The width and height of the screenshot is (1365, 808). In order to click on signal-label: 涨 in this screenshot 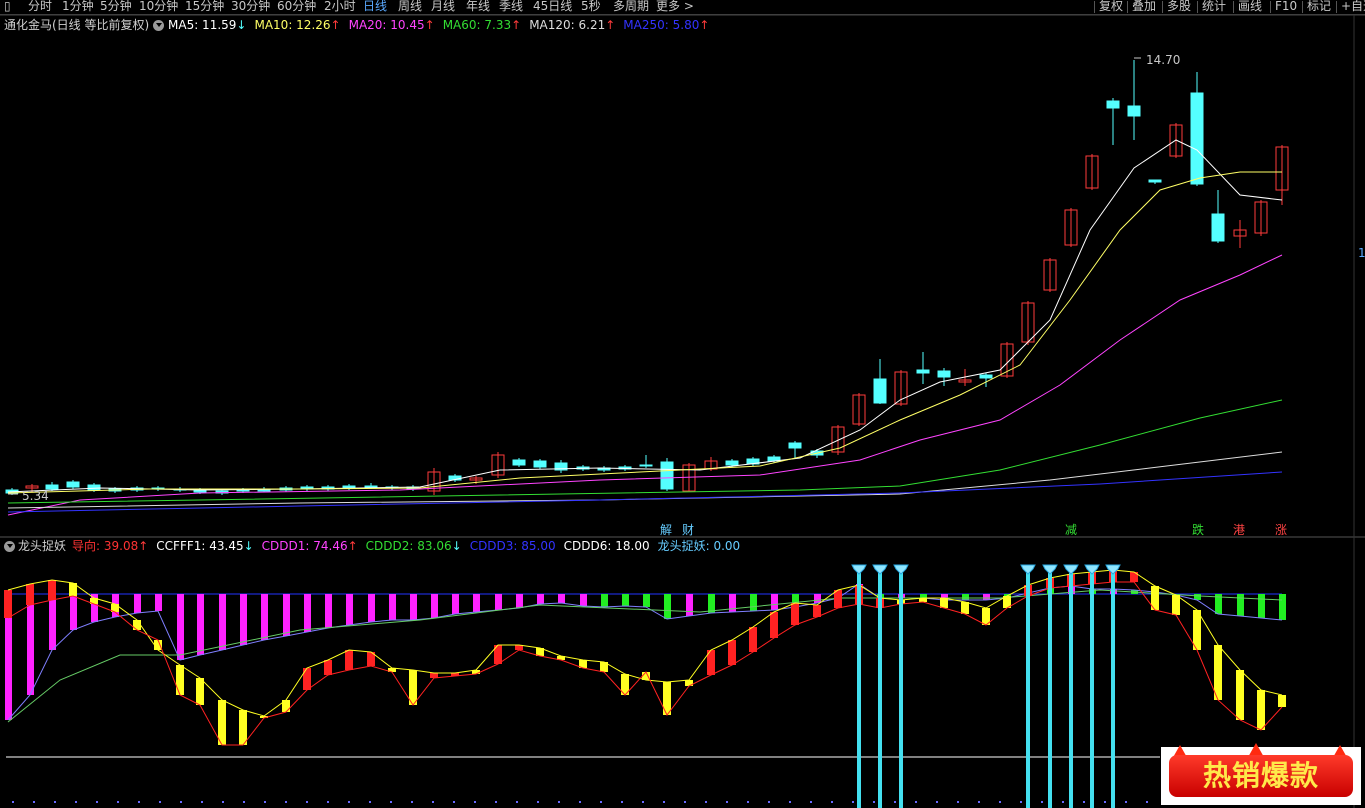, I will do `click(1281, 530)`.